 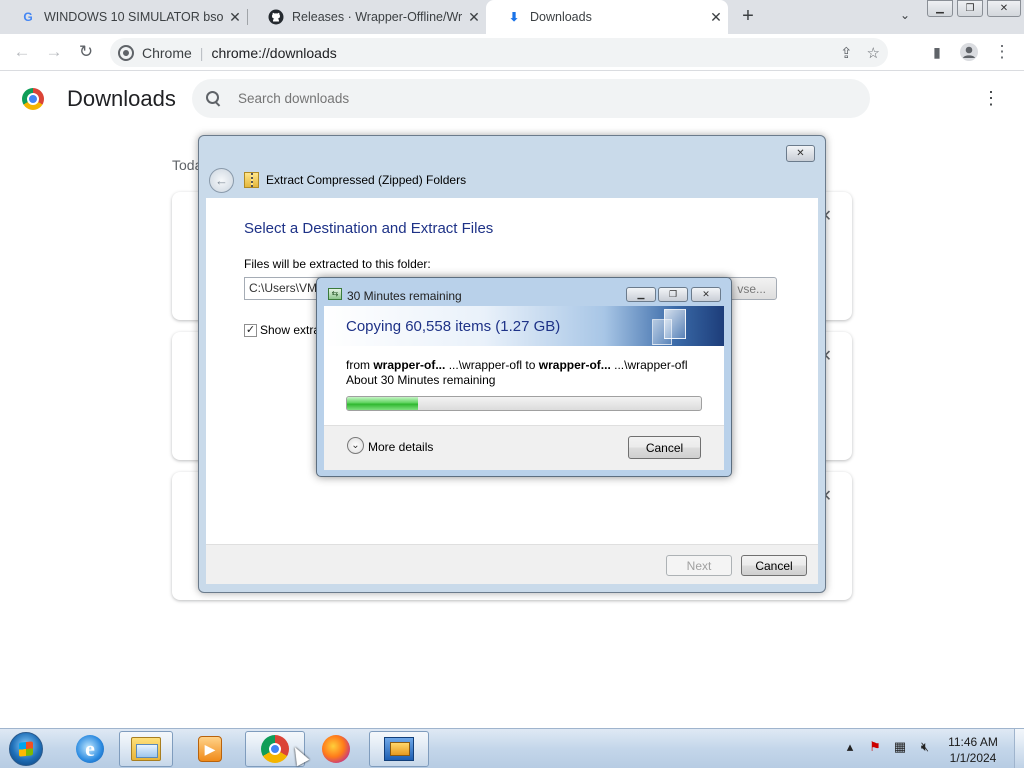 I want to click on tab-title: Releases · Wrapper-Offline/Wrap, so click(x=377, y=17).